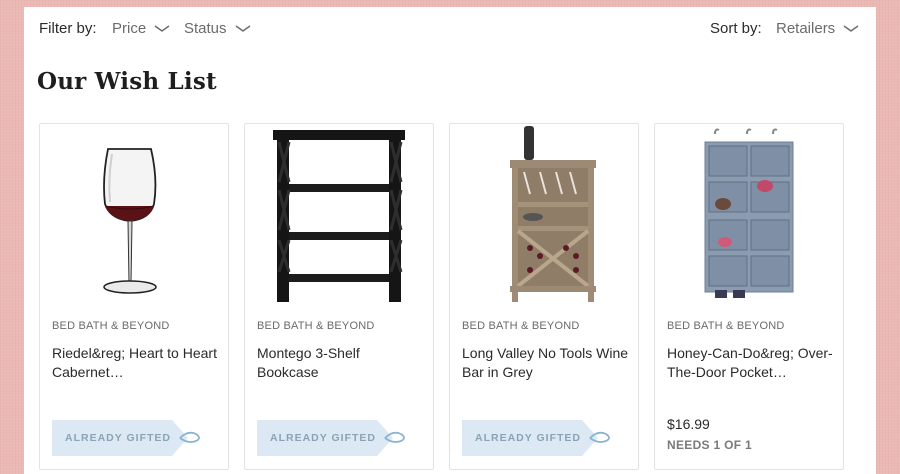  I want to click on product-name: Long Valley No Tools Wine Bar in Grey, so click(546, 363).